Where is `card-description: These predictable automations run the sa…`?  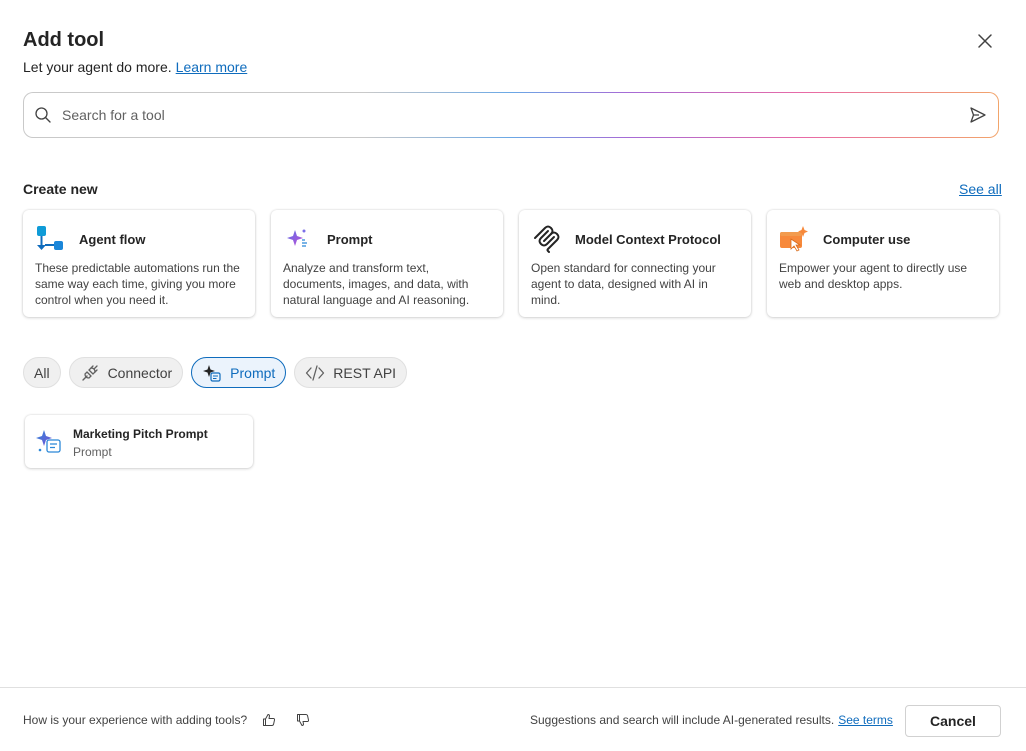 card-description: These predictable automations run the sa… is located at coordinates (137, 284).